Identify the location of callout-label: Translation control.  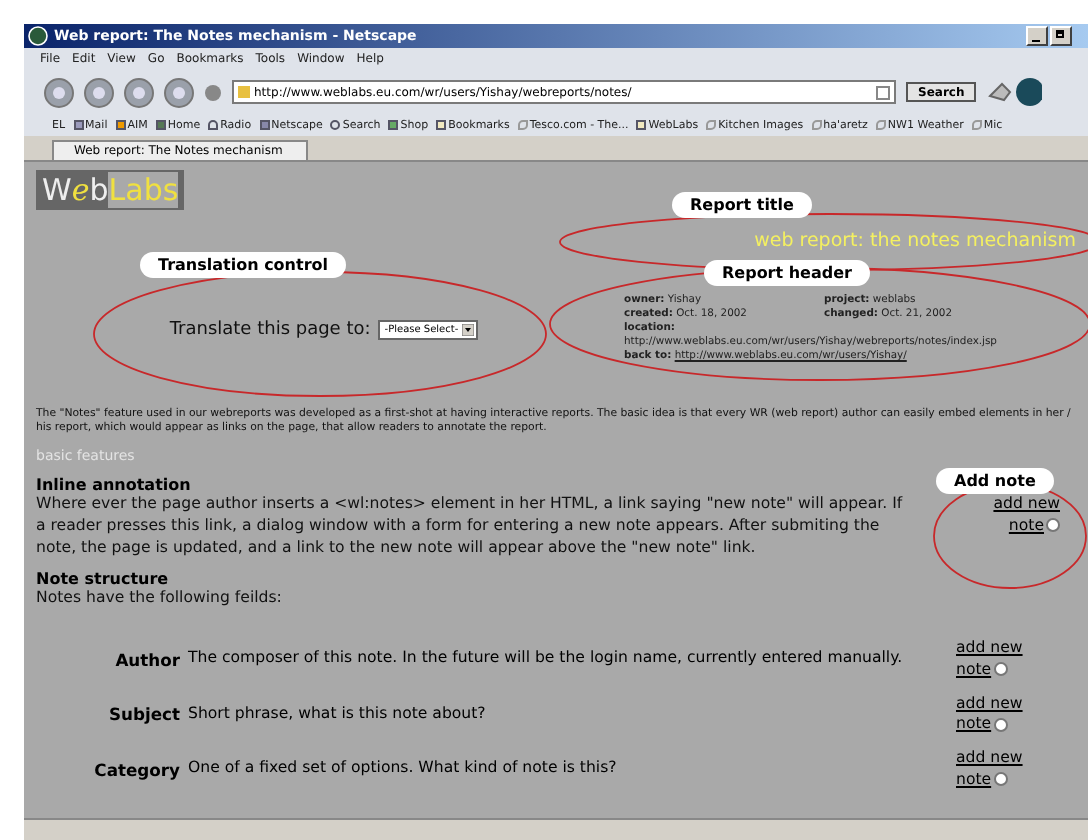
(243, 265).